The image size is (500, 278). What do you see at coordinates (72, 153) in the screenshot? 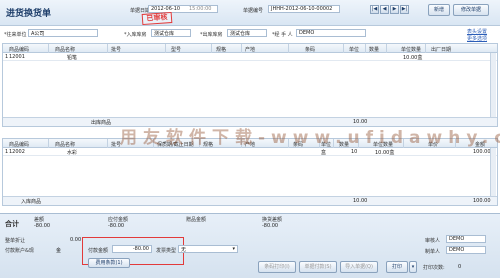
I see `row-product-name: 水彩` at bounding box center [72, 153].